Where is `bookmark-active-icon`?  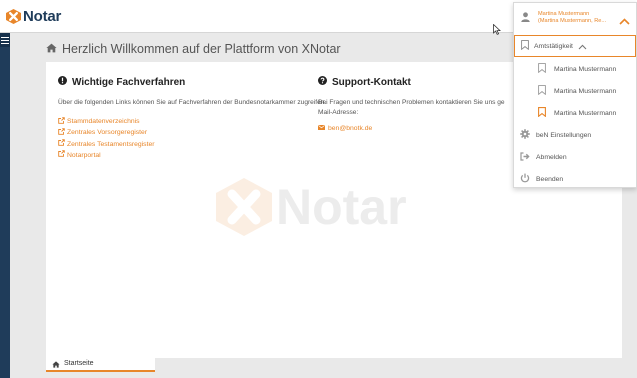
bookmark-active-icon is located at coordinates (542, 113).